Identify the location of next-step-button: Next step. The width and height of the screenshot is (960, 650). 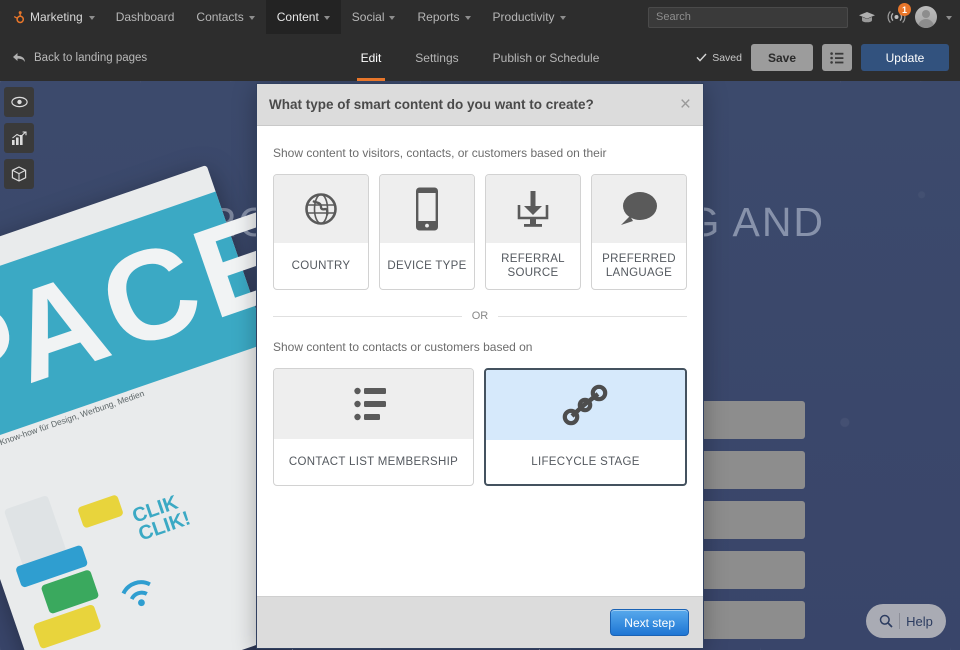
(649, 622).